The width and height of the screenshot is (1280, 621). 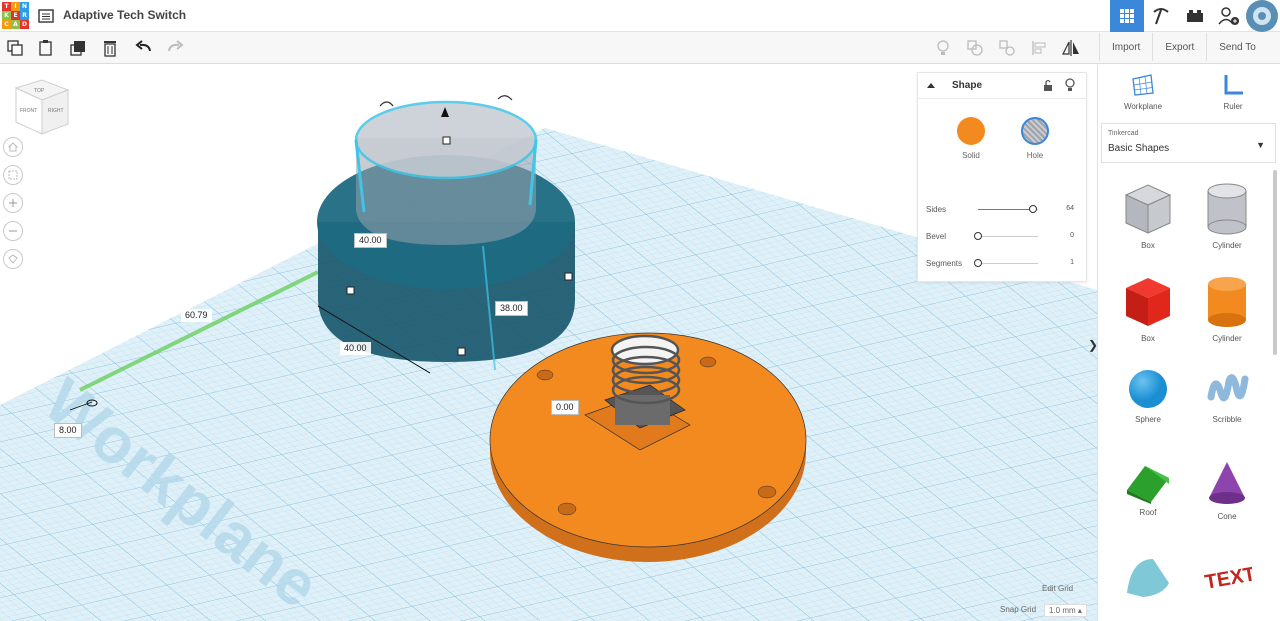 What do you see at coordinates (1148, 485) in the screenshot?
I see `roof-icon` at bounding box center [1148, 485].